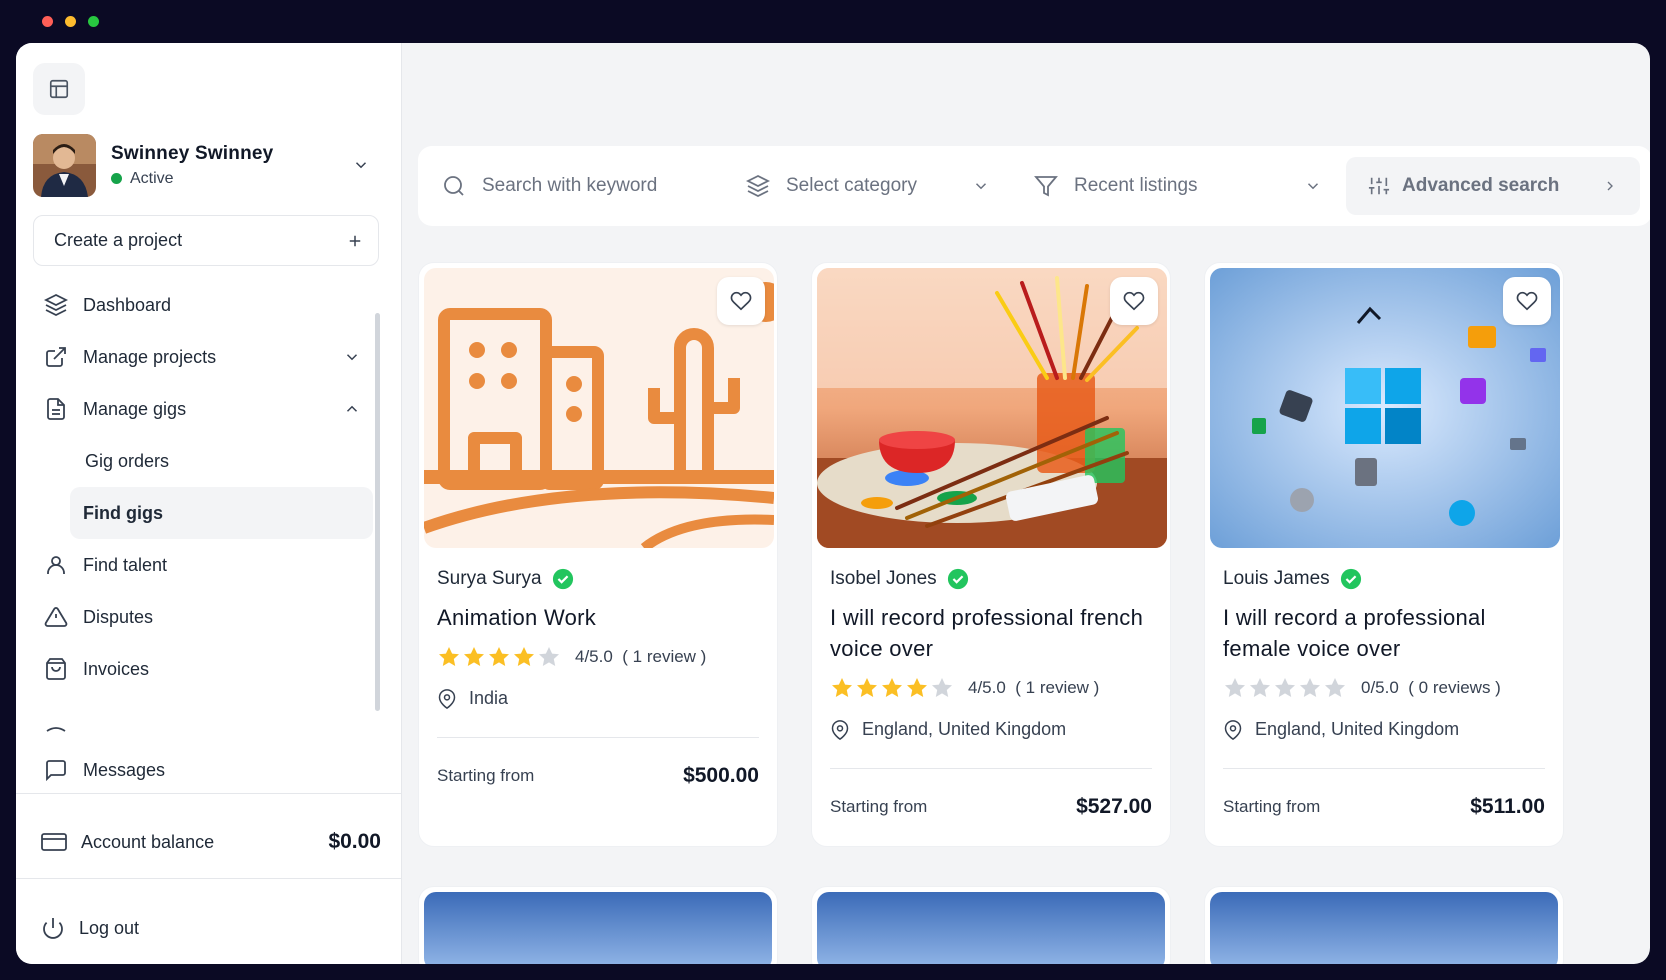 The image size is (1666, 980). I want to click on sidebar-item-manage-gigs: Manage gigs, so click(203, 409).